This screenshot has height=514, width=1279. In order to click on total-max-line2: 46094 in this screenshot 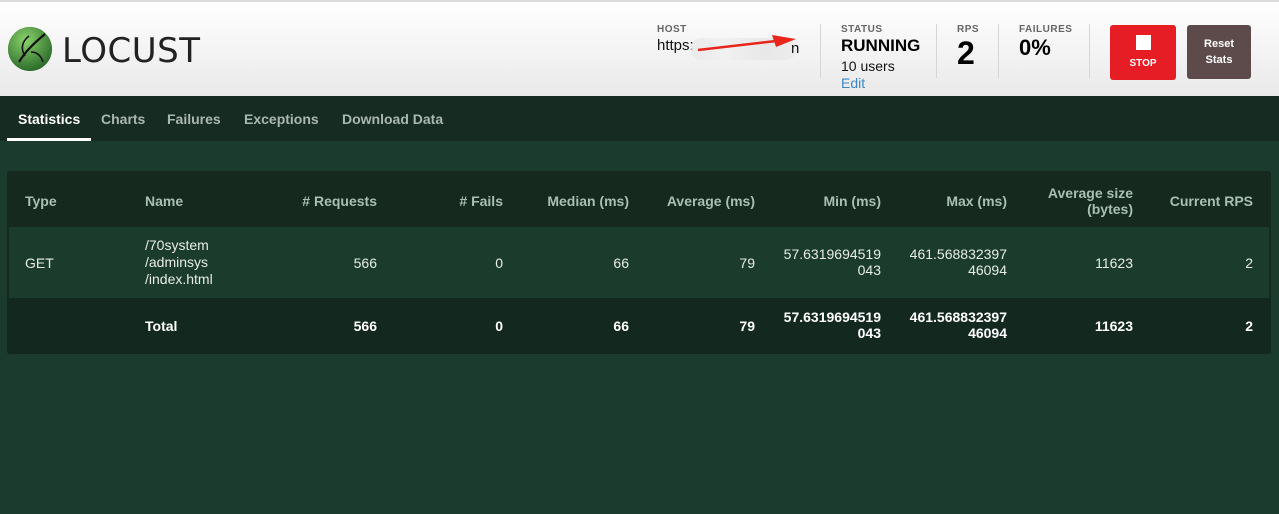, I will do `click(987, 333)`.